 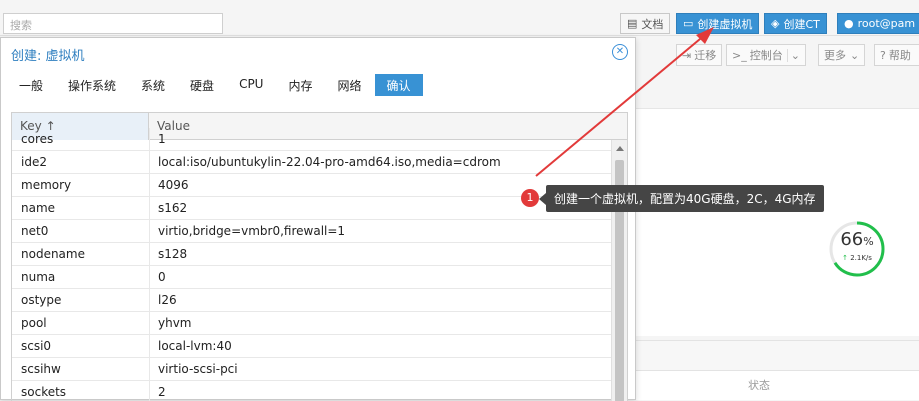 I want to click on row-key: ostype, so click(x=41, y=300).